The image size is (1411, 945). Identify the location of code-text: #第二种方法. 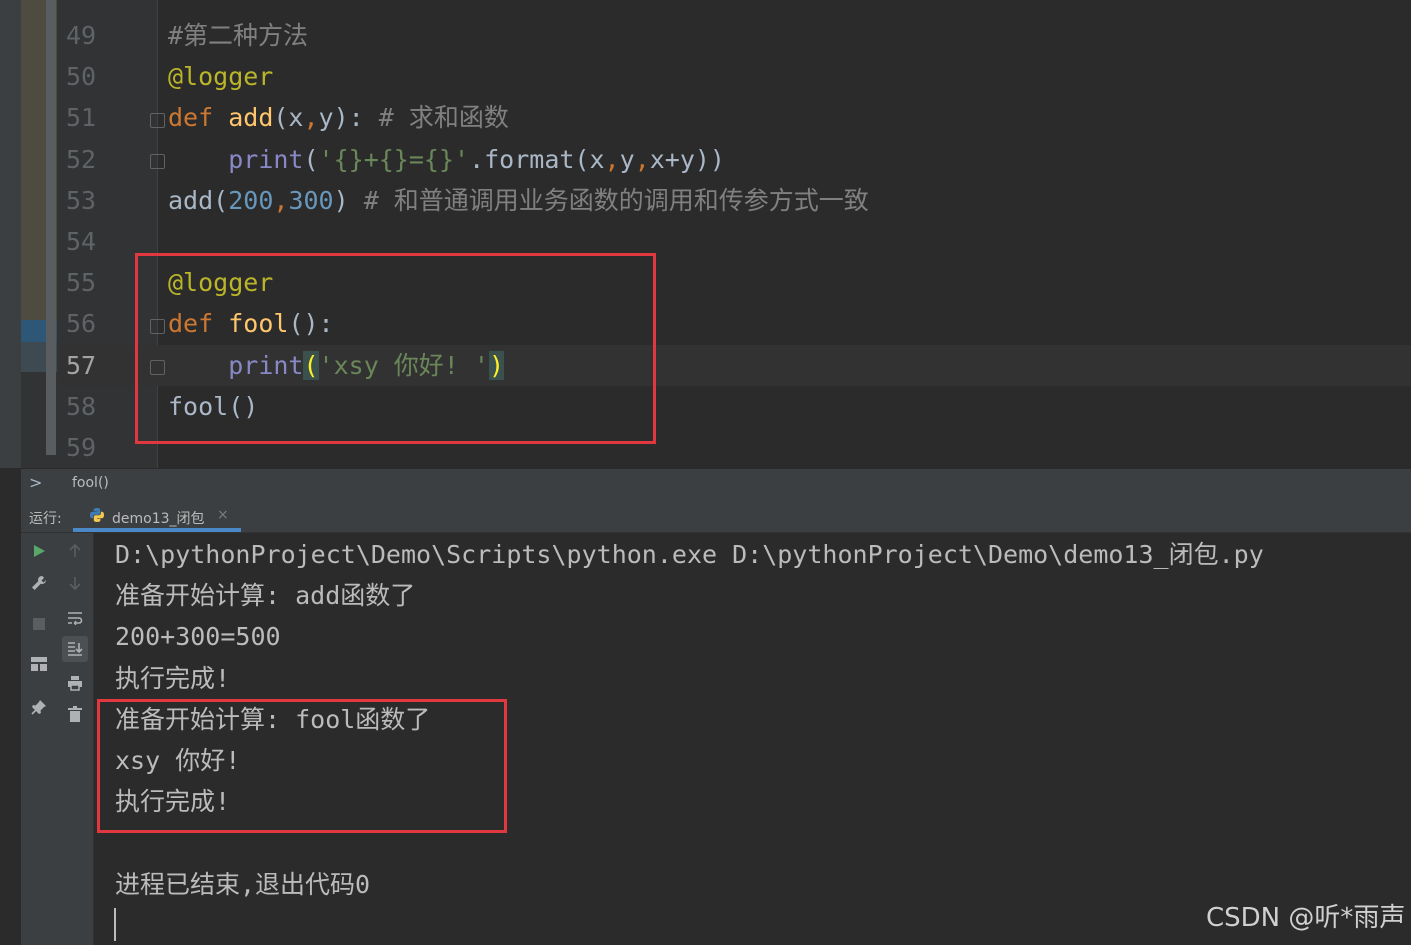
(238, 35).